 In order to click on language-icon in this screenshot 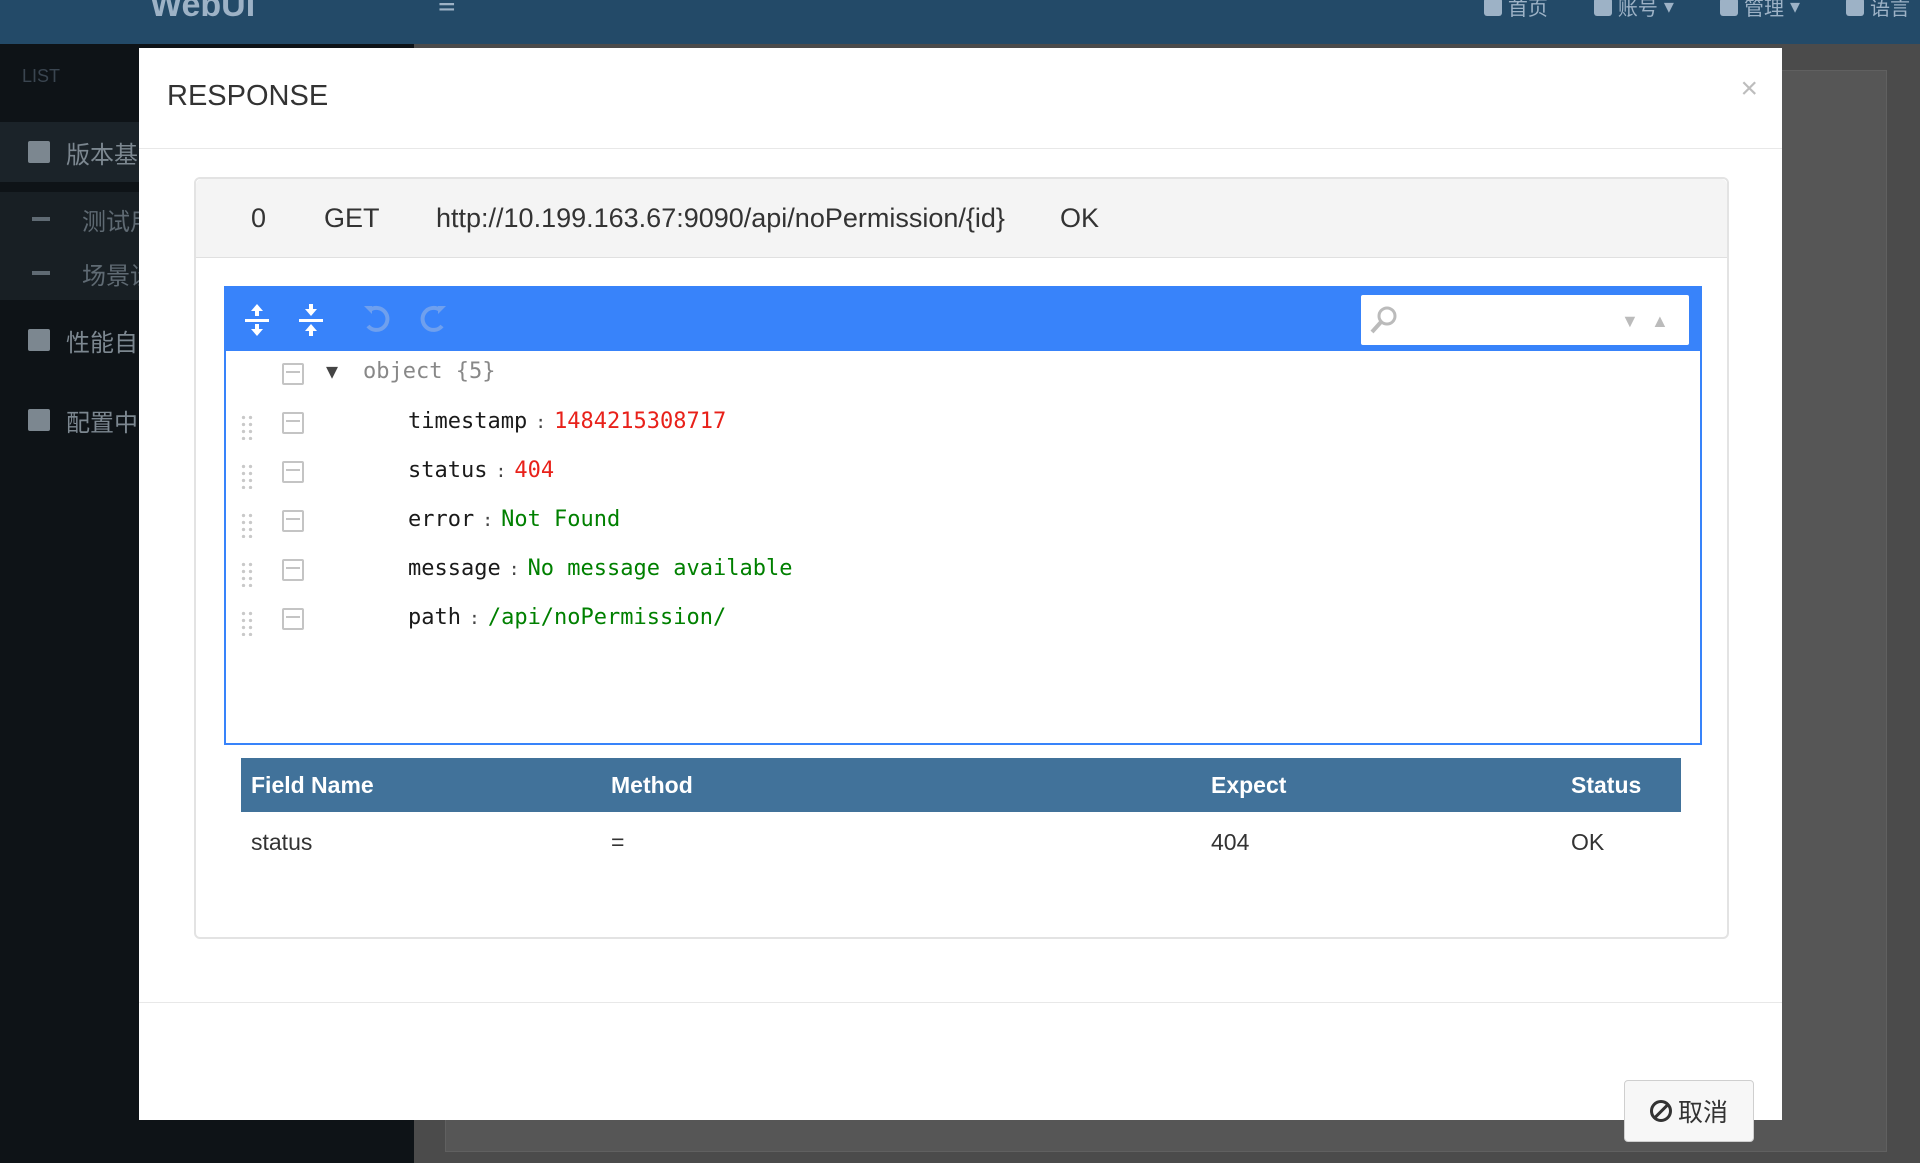, I will do `click(1855, 8)`.